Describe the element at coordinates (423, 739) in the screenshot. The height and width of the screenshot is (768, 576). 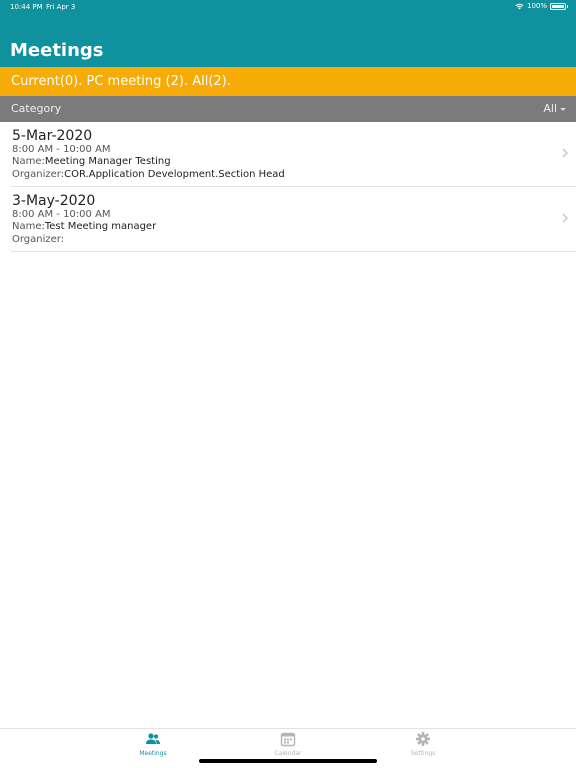
I see `gear-icon` at that location.